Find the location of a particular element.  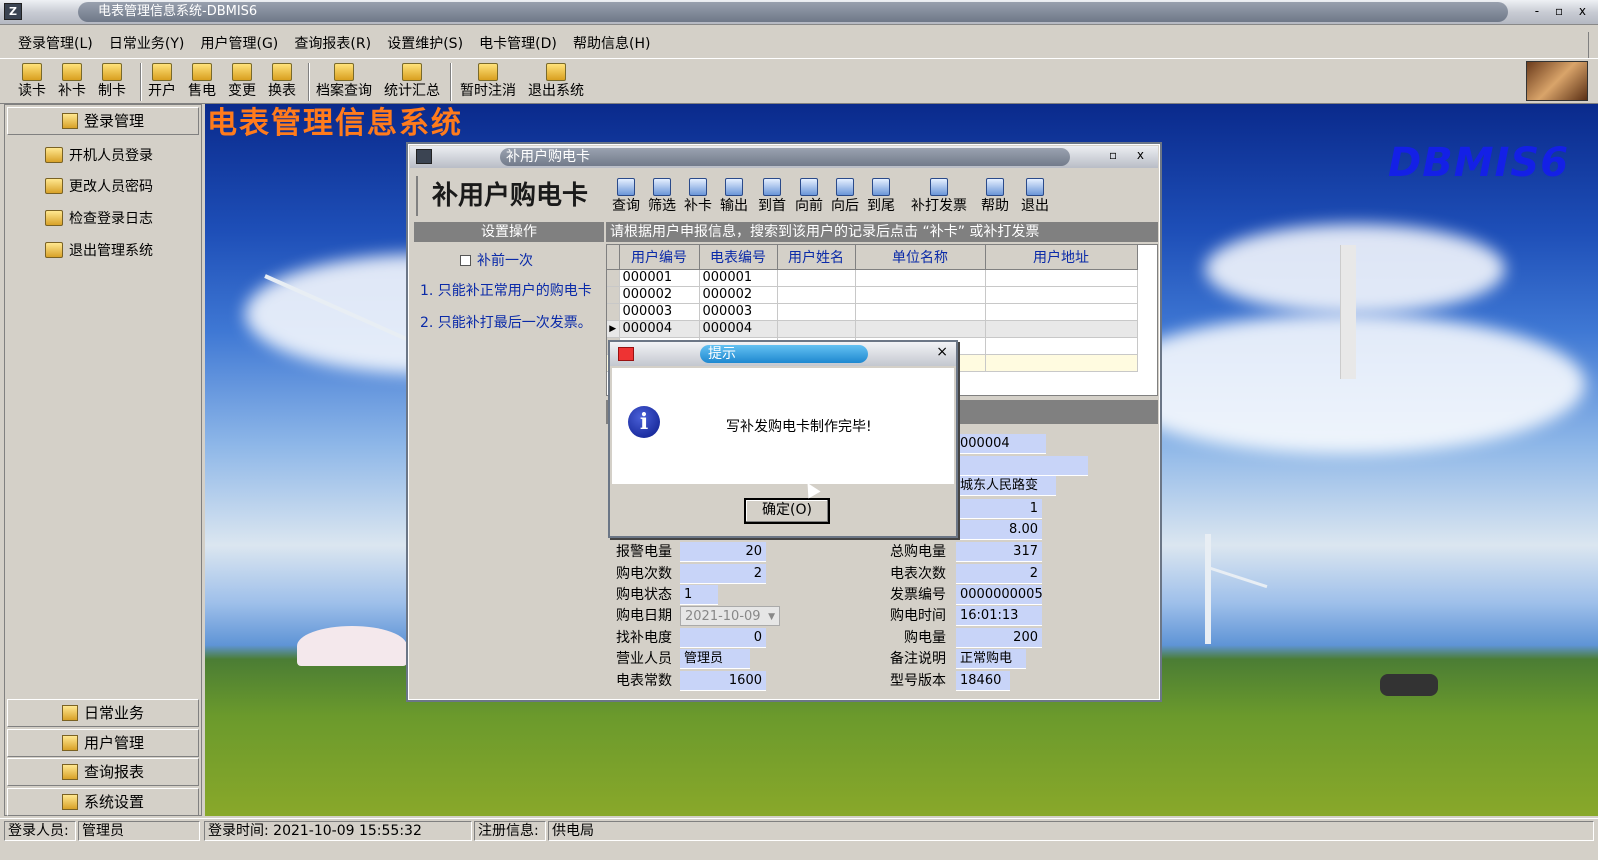

checkbox-box is located at coordinates (465, 260).